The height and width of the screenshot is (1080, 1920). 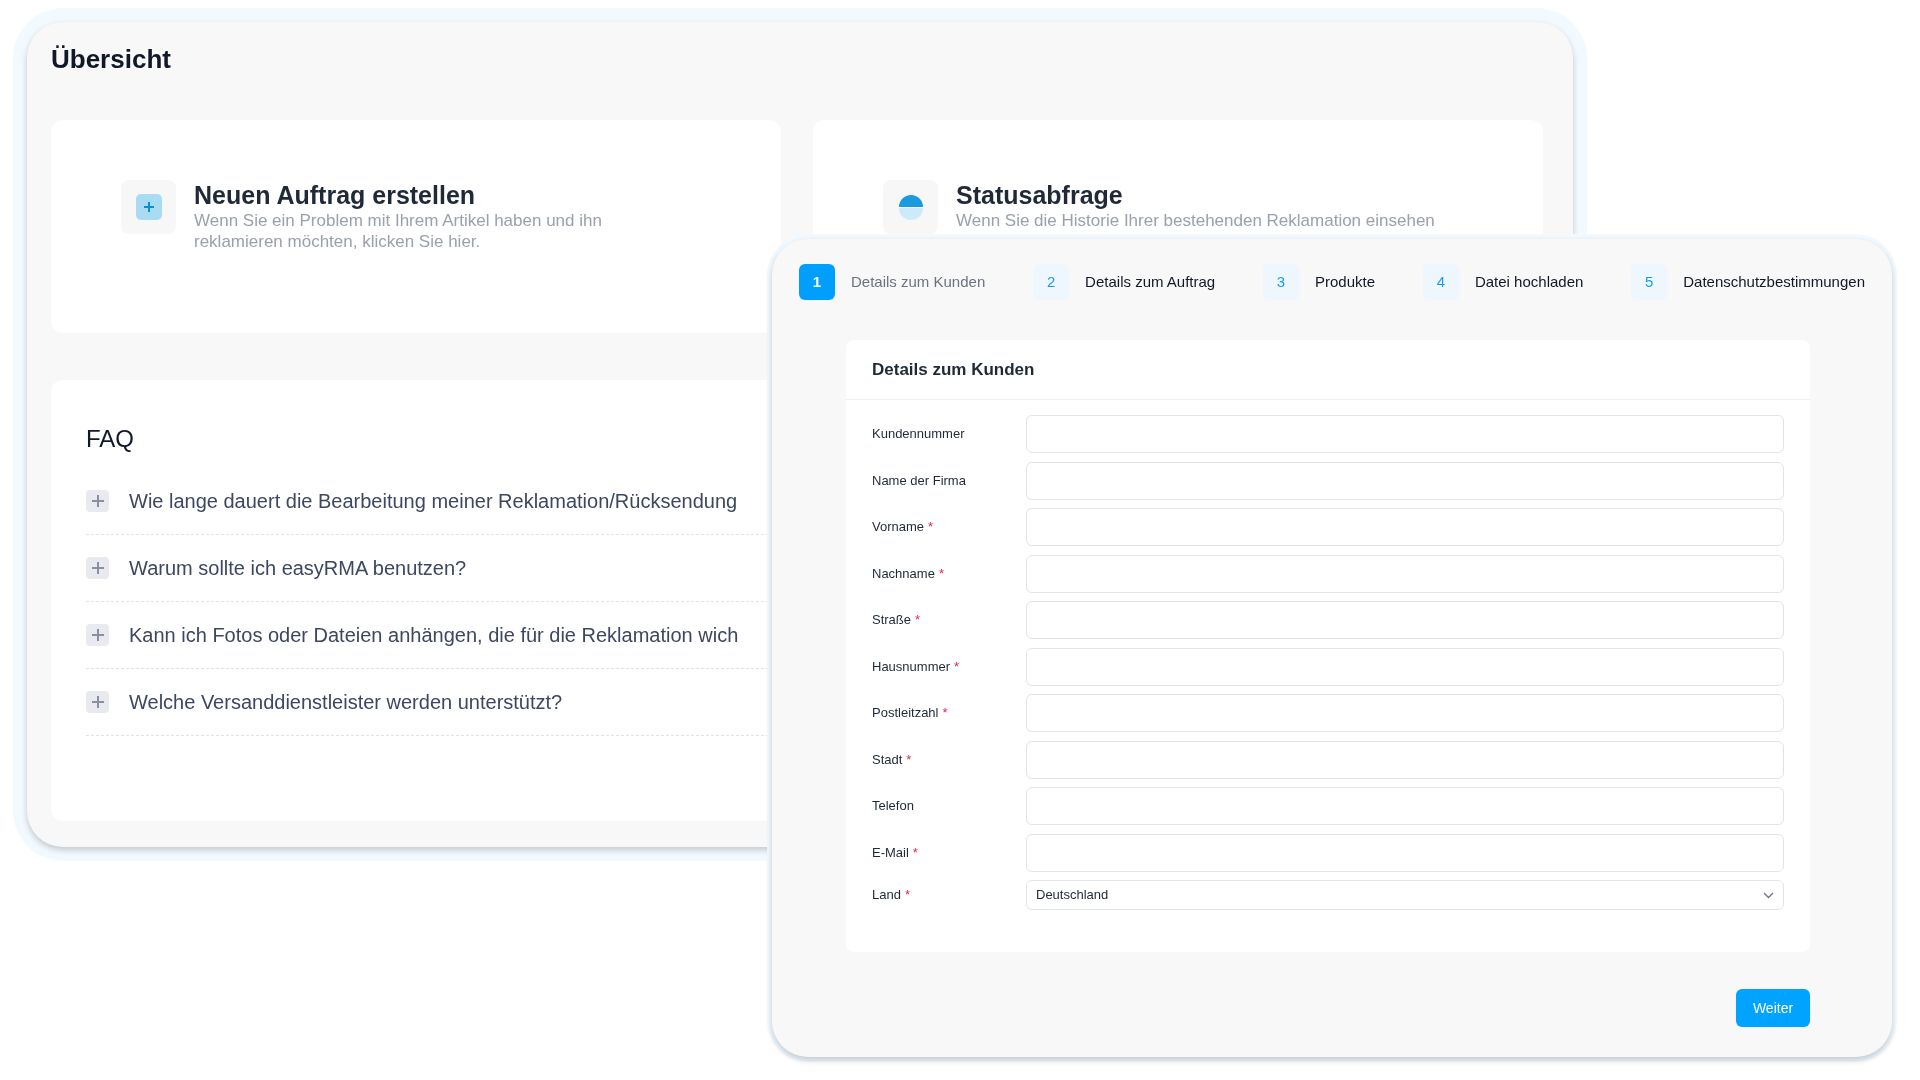 I want to click on wizard-step: 2 Details zum Auftrag, so click(x=1124, y=282).